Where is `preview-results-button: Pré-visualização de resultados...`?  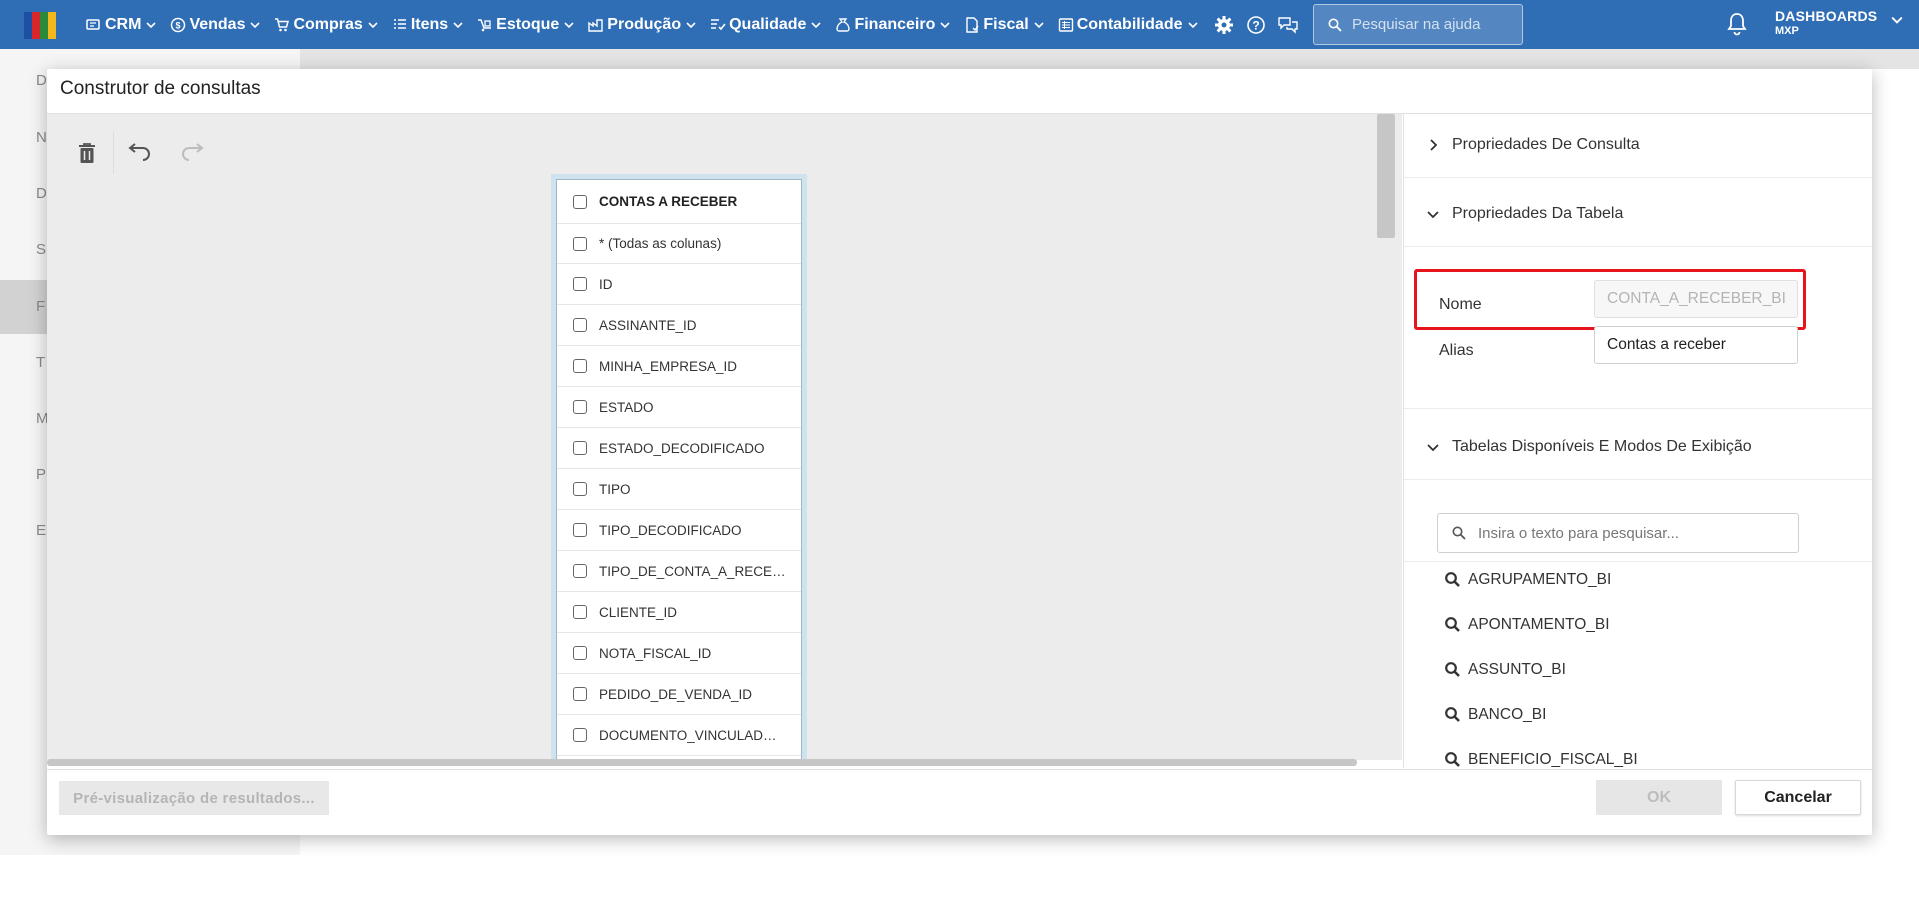 preview-results-button: Pré-visualização de resultados... is located at coordinates (194, 798).